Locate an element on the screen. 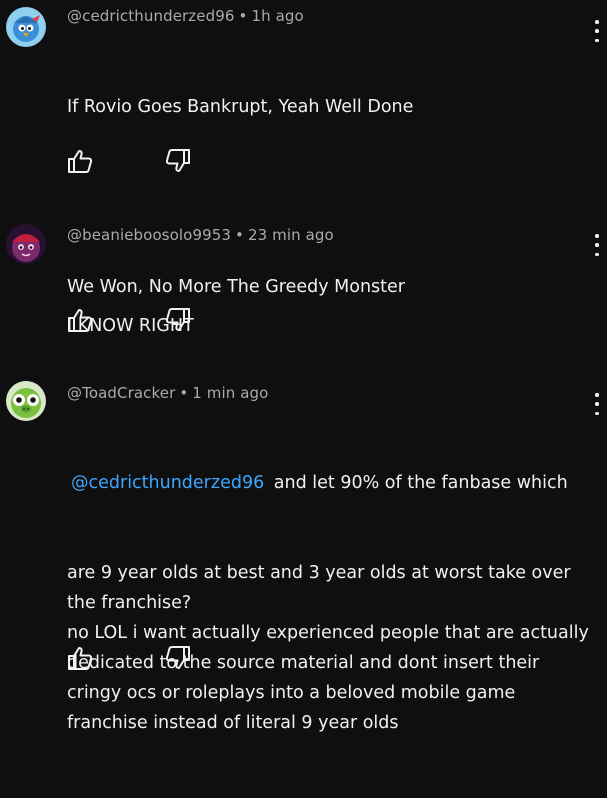  comment-meta: @cedricthunderzed96 • 1h ago is located at coordinates (185, 16).